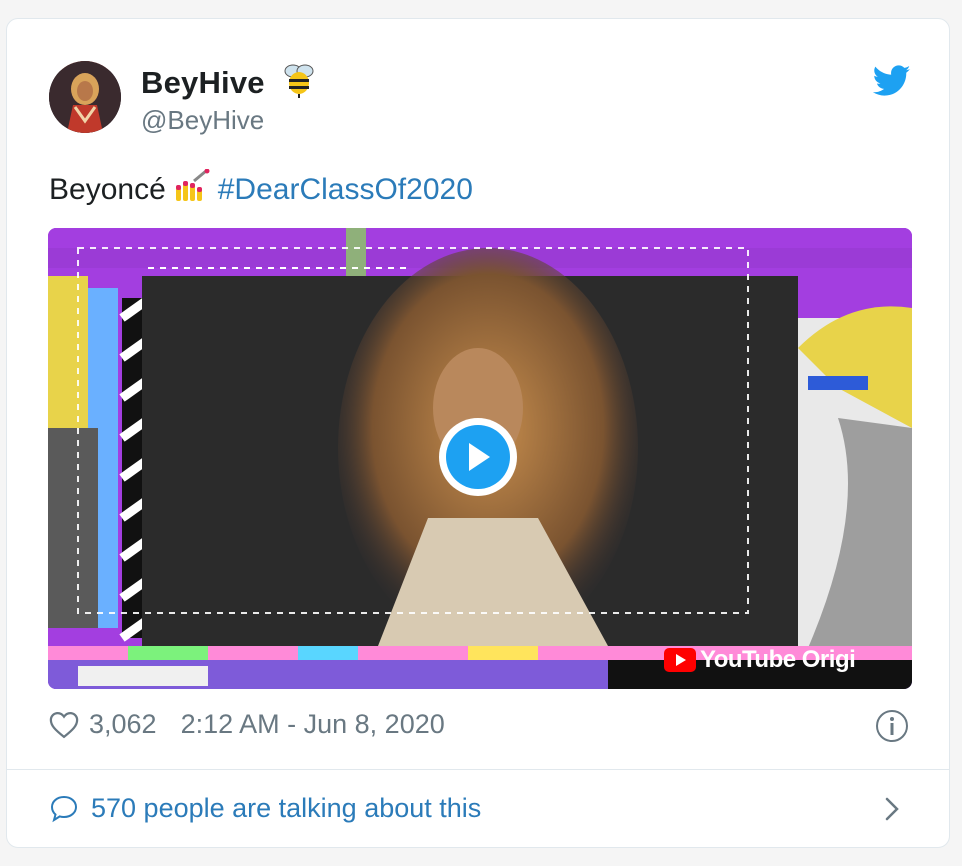  Describe the element at coordinates (299, 81) in the screenshot. I see `bee-emoji-icon` at that location.